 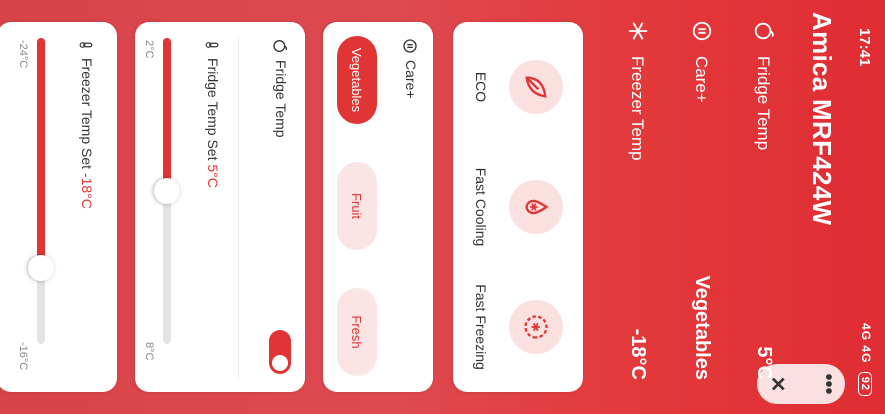 What do you see at coordinates (481, 327) in the screenshot?
I see `mode-fast-freezing-label: Fast Freezing` at bounding box center [481, 327].